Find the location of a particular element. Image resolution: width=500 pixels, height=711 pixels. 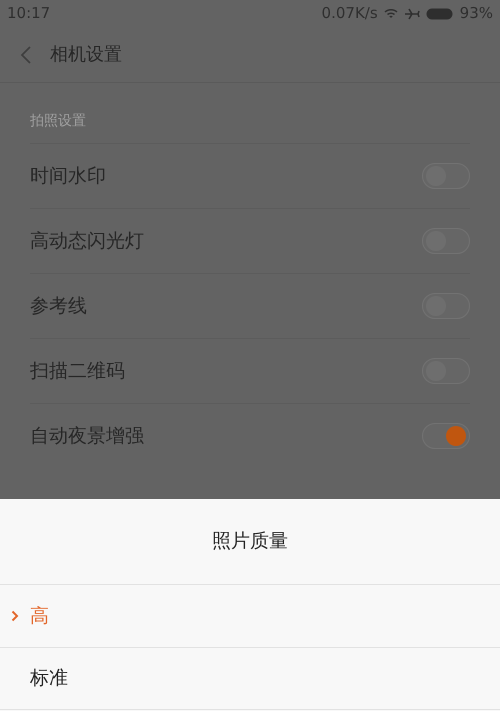

chevron-icon is located at coordinates (15, 616).